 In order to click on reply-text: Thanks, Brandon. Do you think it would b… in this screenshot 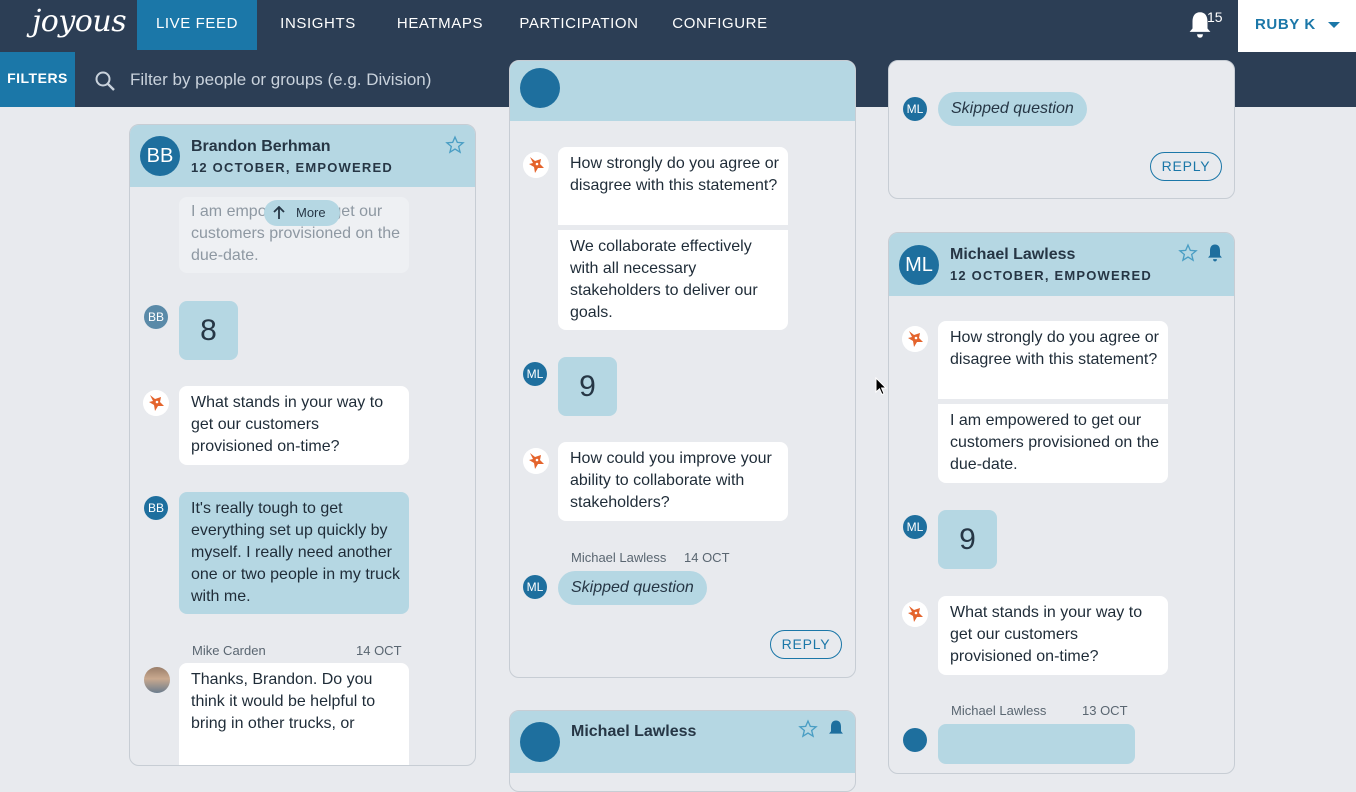, I will do `click(283, 701)`.